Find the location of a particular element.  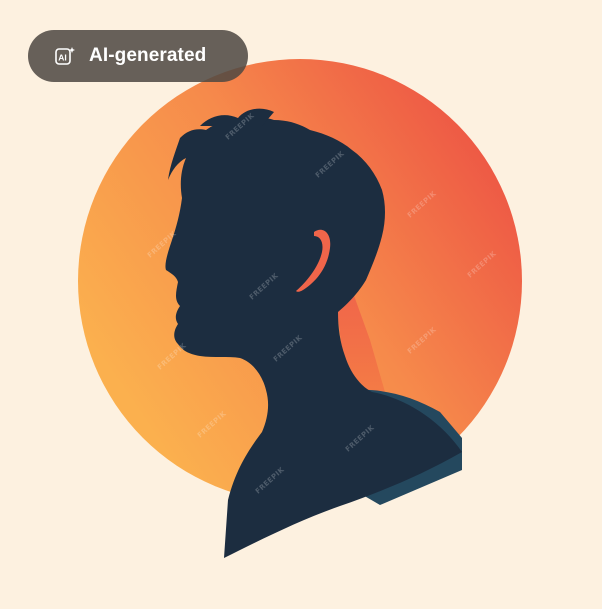

ai-sparkle-icon: AI is located at coordinates (65, 56).